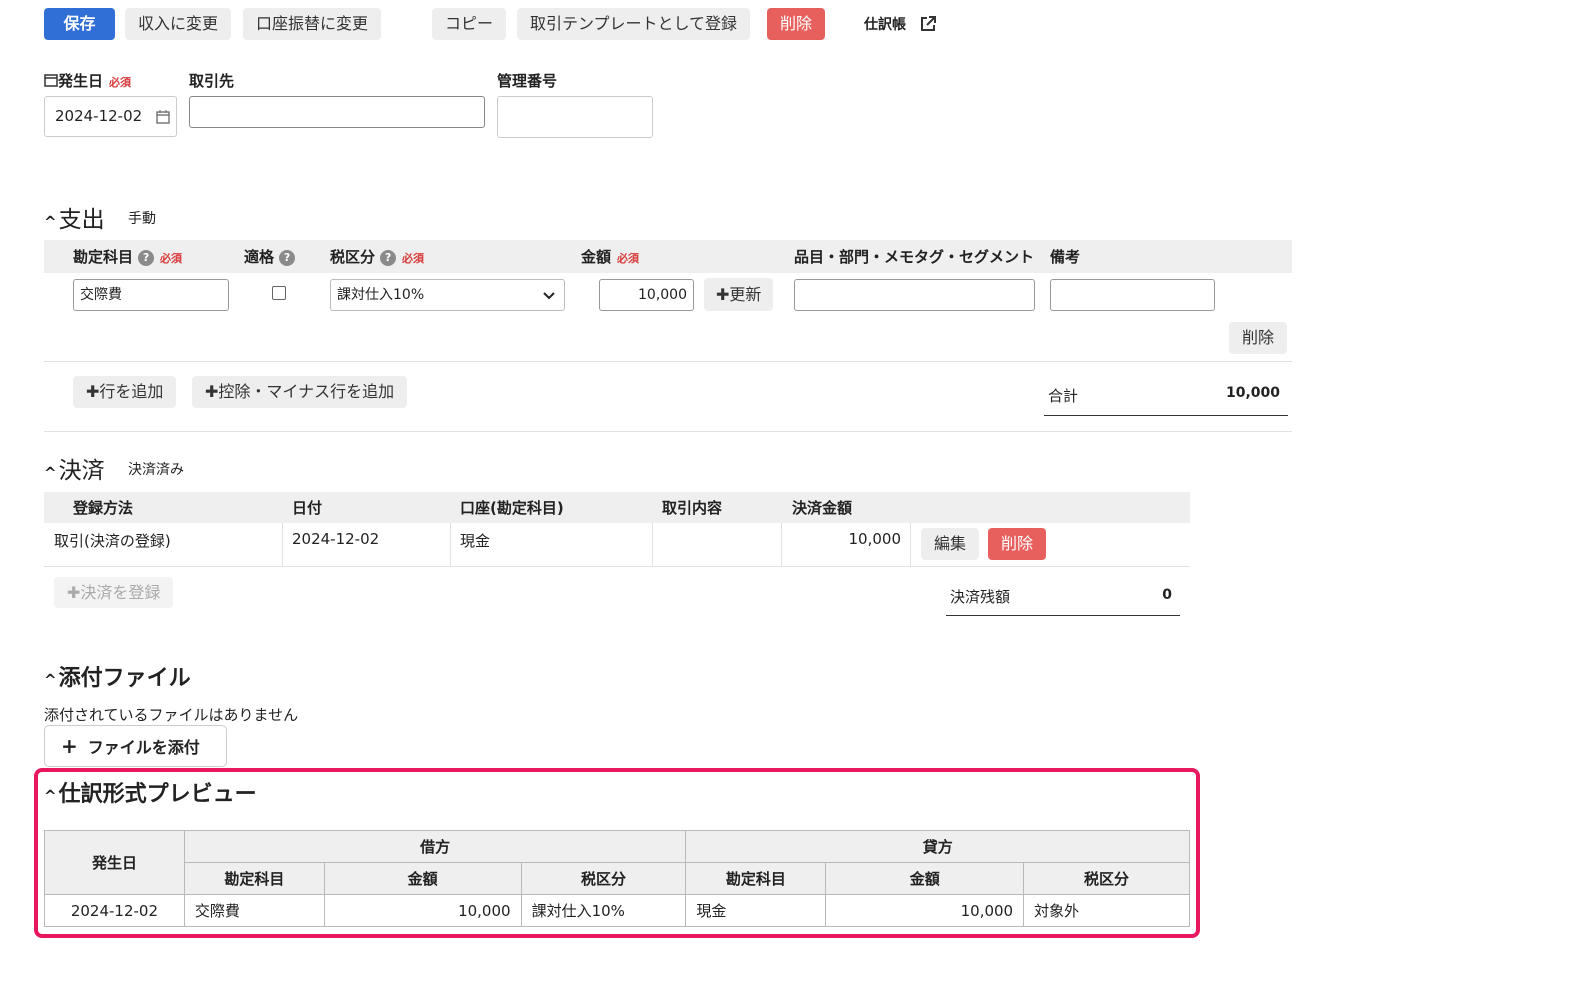  Describe the element at coordinates (150, 792) in the screenshot. I see `preview-section-title: ^仕訳形式プレビュー` at that location.